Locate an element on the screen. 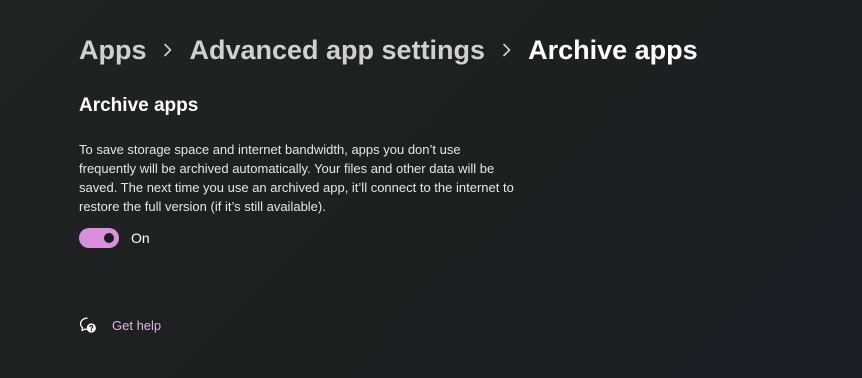 This screenshot has width=862, height=378. get-help-icon is located at coordinates (88, 325).